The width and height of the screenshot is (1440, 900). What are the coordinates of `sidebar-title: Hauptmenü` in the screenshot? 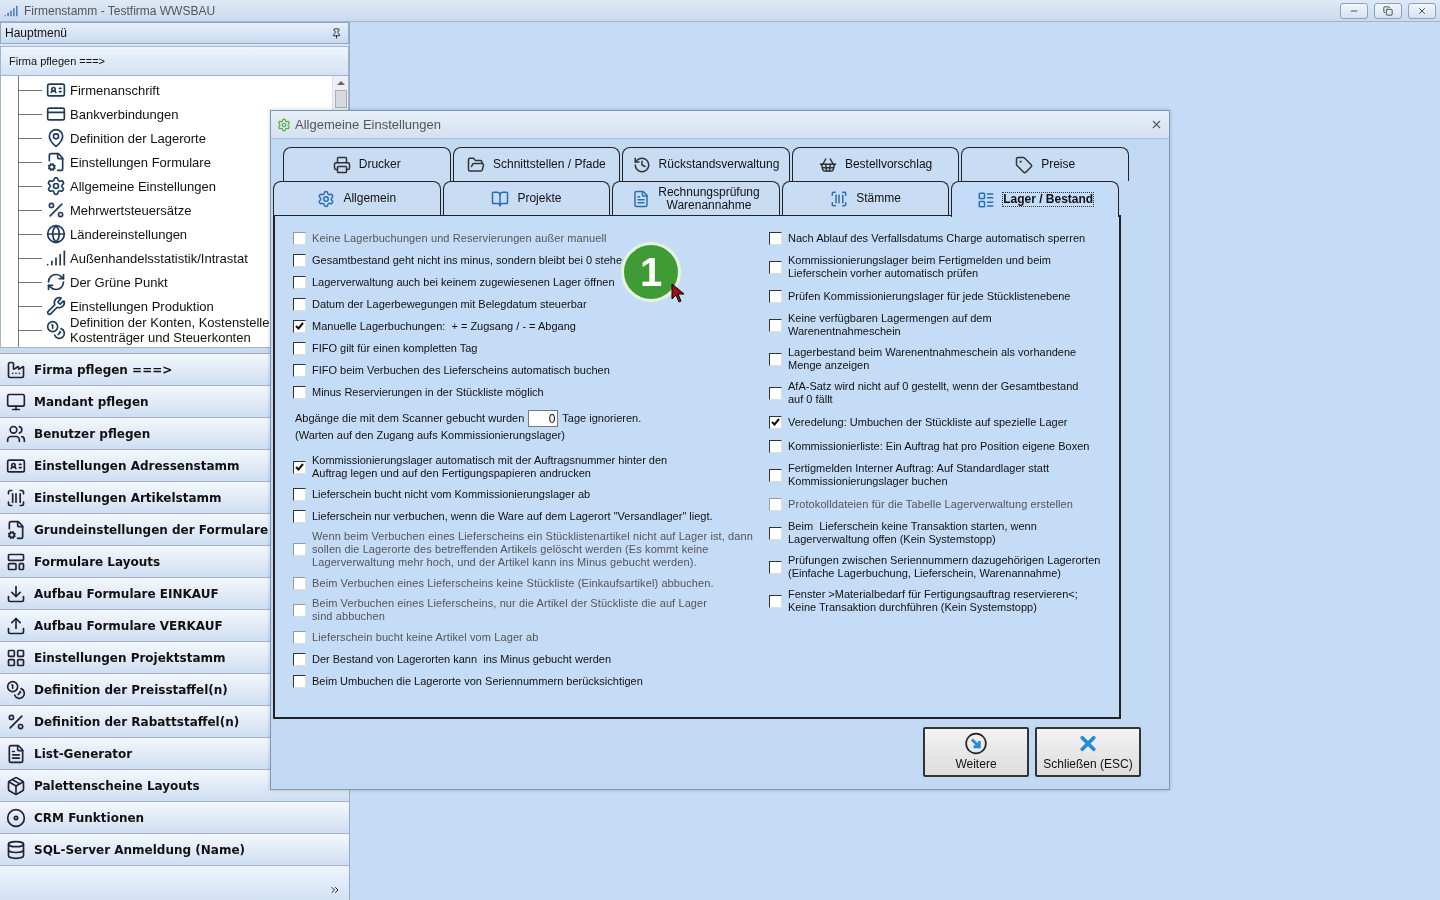 It's located at (36, 33).